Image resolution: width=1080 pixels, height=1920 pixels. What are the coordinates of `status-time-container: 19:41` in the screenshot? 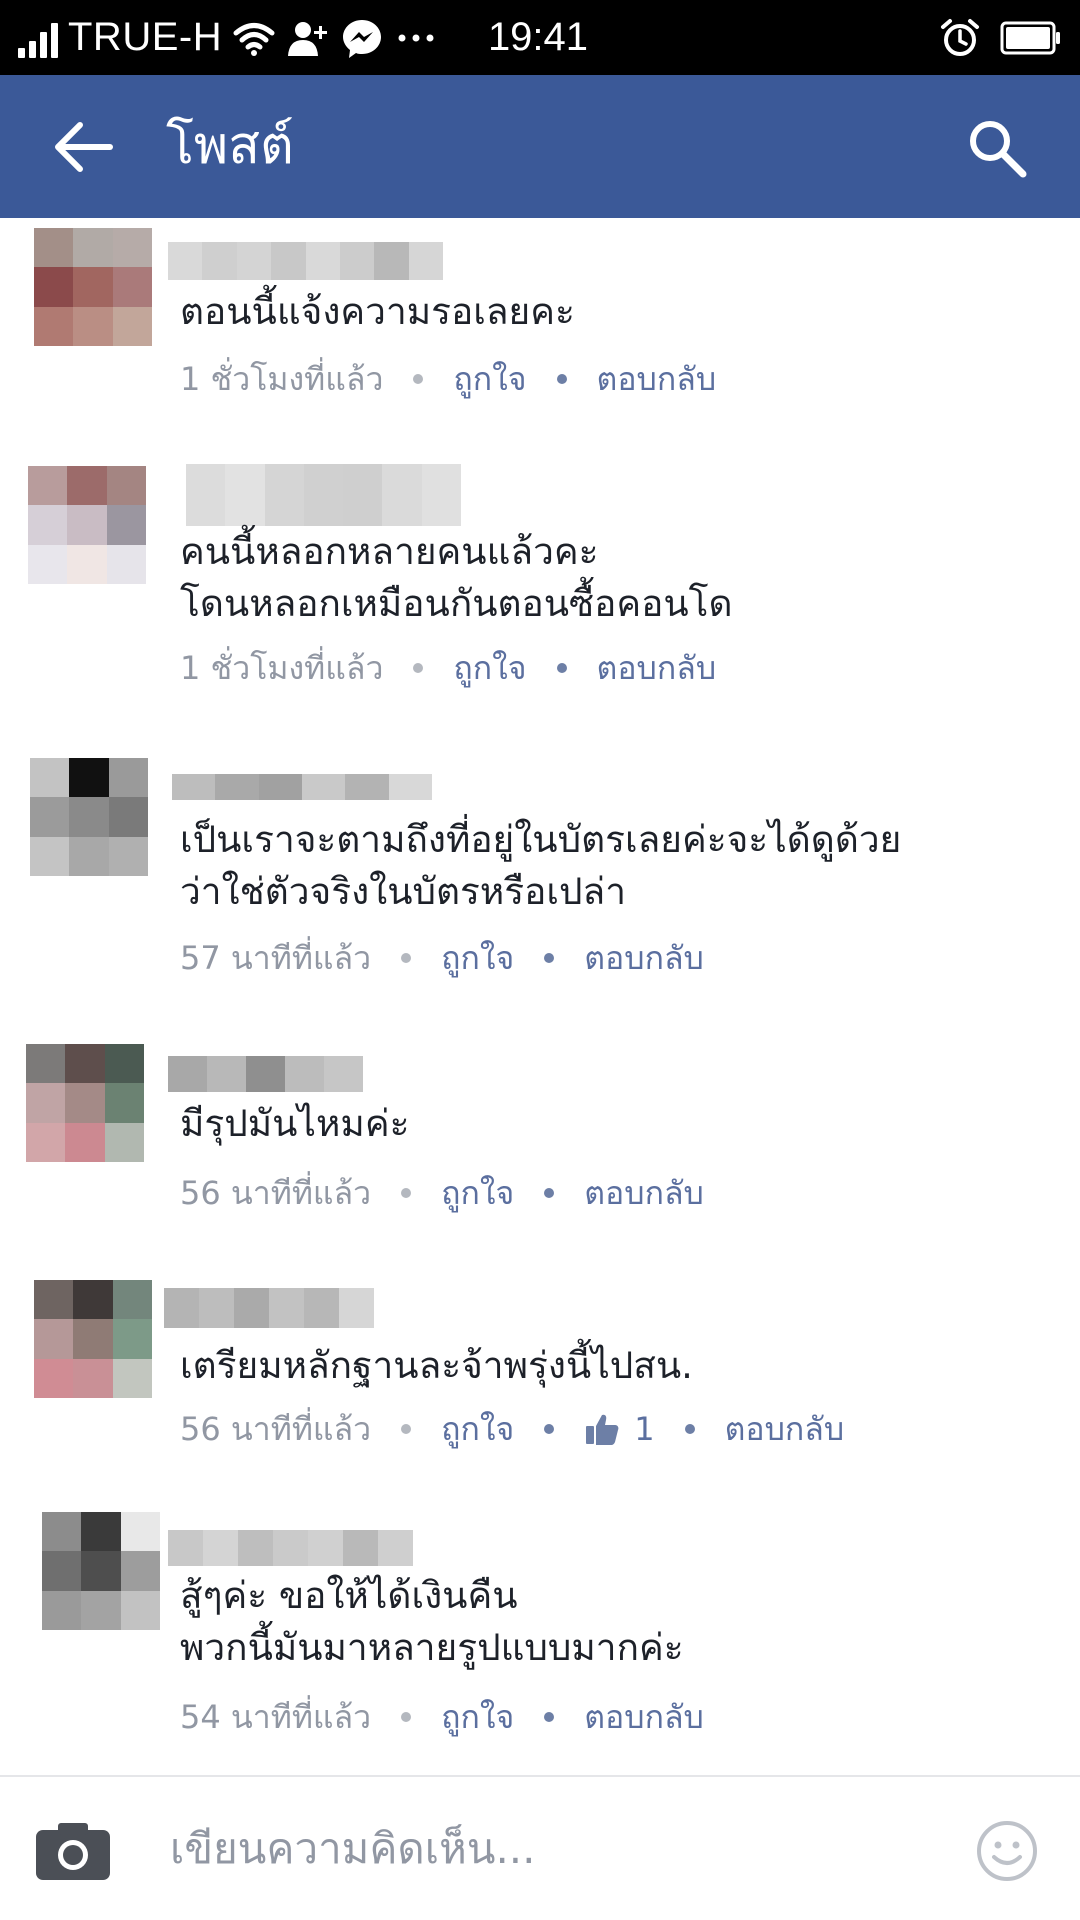 It's located at (540, 37).